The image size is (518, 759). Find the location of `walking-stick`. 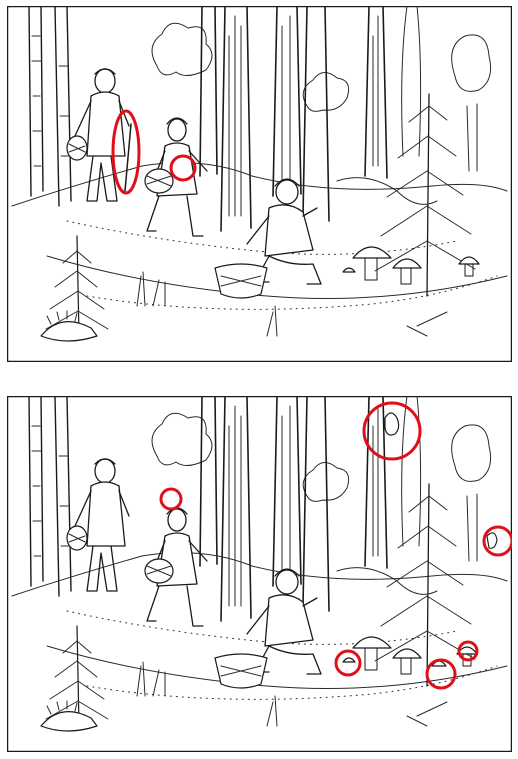

walking-stick is located at coordinates (128, 157).